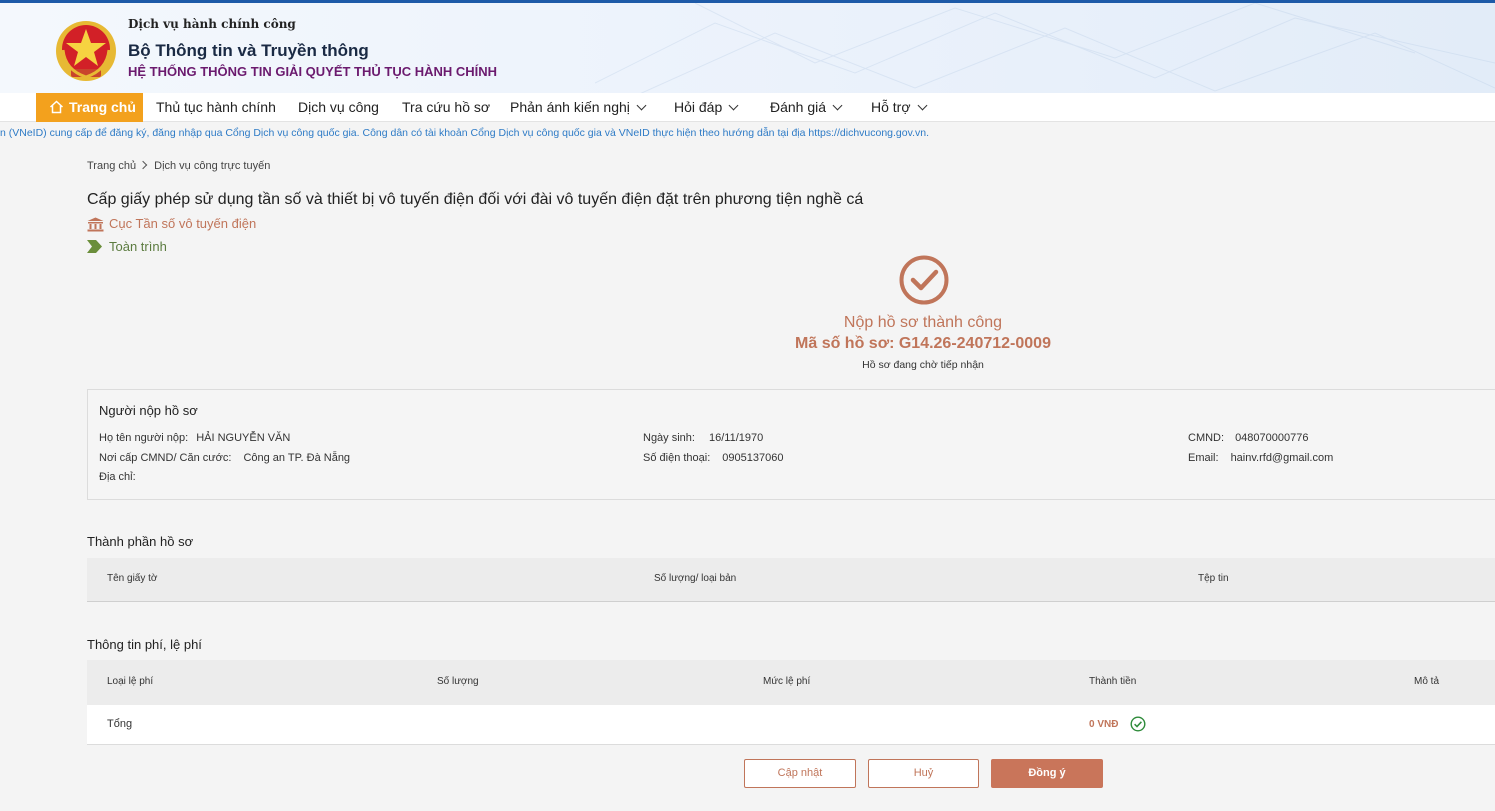  What do you see at coordinates (713, 458) in the screenshot?
I see `applicant-phone-field: Số điện thoại: 0905137060` at bounding box center [713, 458].